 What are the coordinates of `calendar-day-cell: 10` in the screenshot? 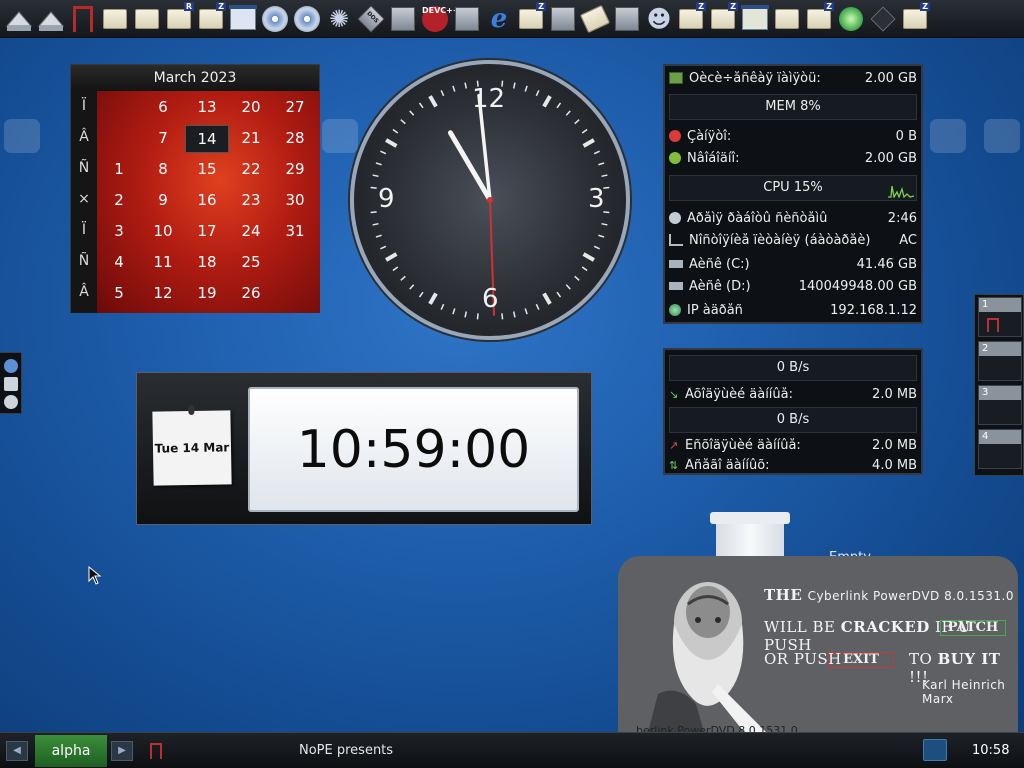 It's located at (163, 232).